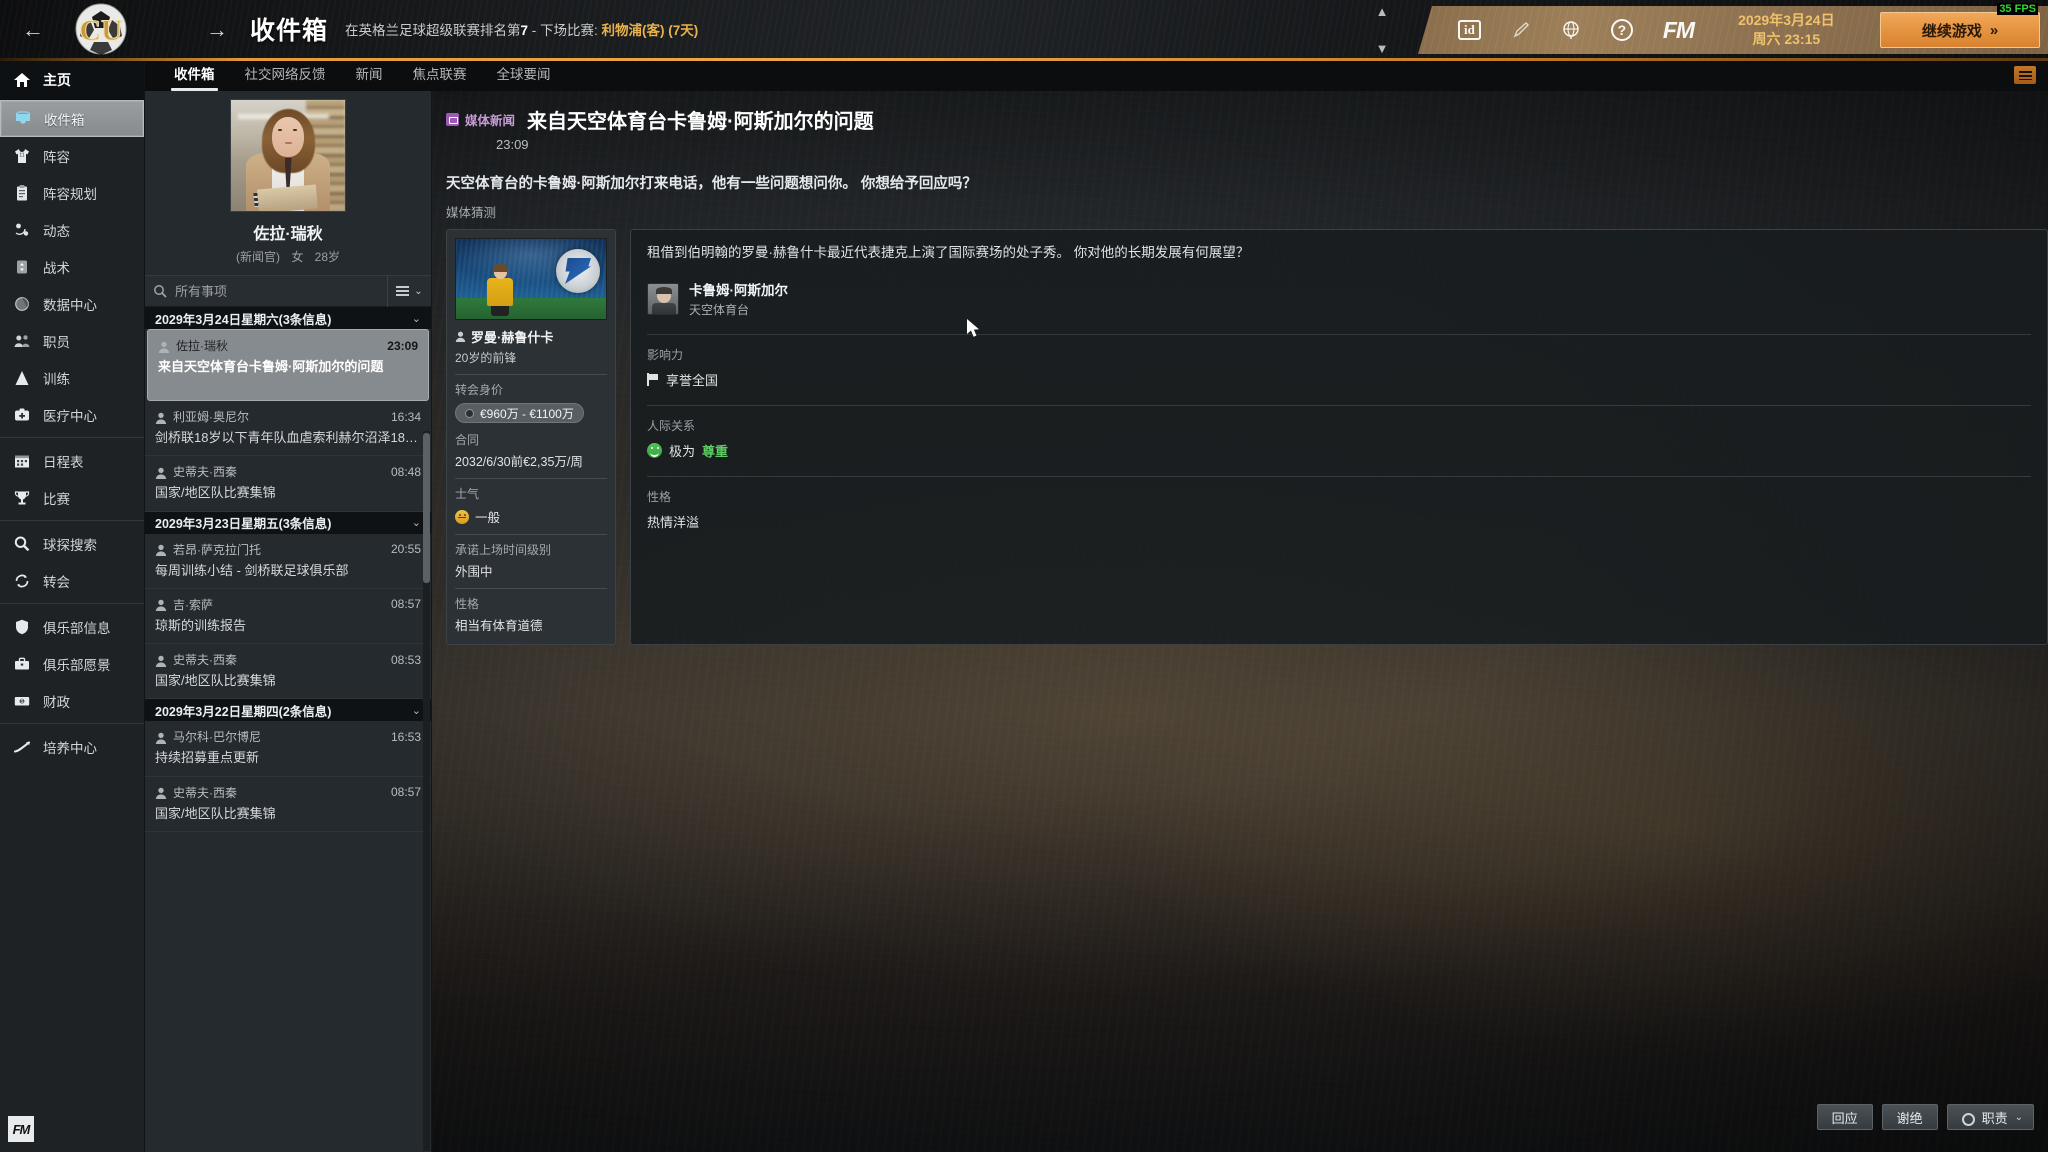 This screenshot has height=1152, width=2048. I want to click on tab-3: 焦点联赛, so click(440, 76).